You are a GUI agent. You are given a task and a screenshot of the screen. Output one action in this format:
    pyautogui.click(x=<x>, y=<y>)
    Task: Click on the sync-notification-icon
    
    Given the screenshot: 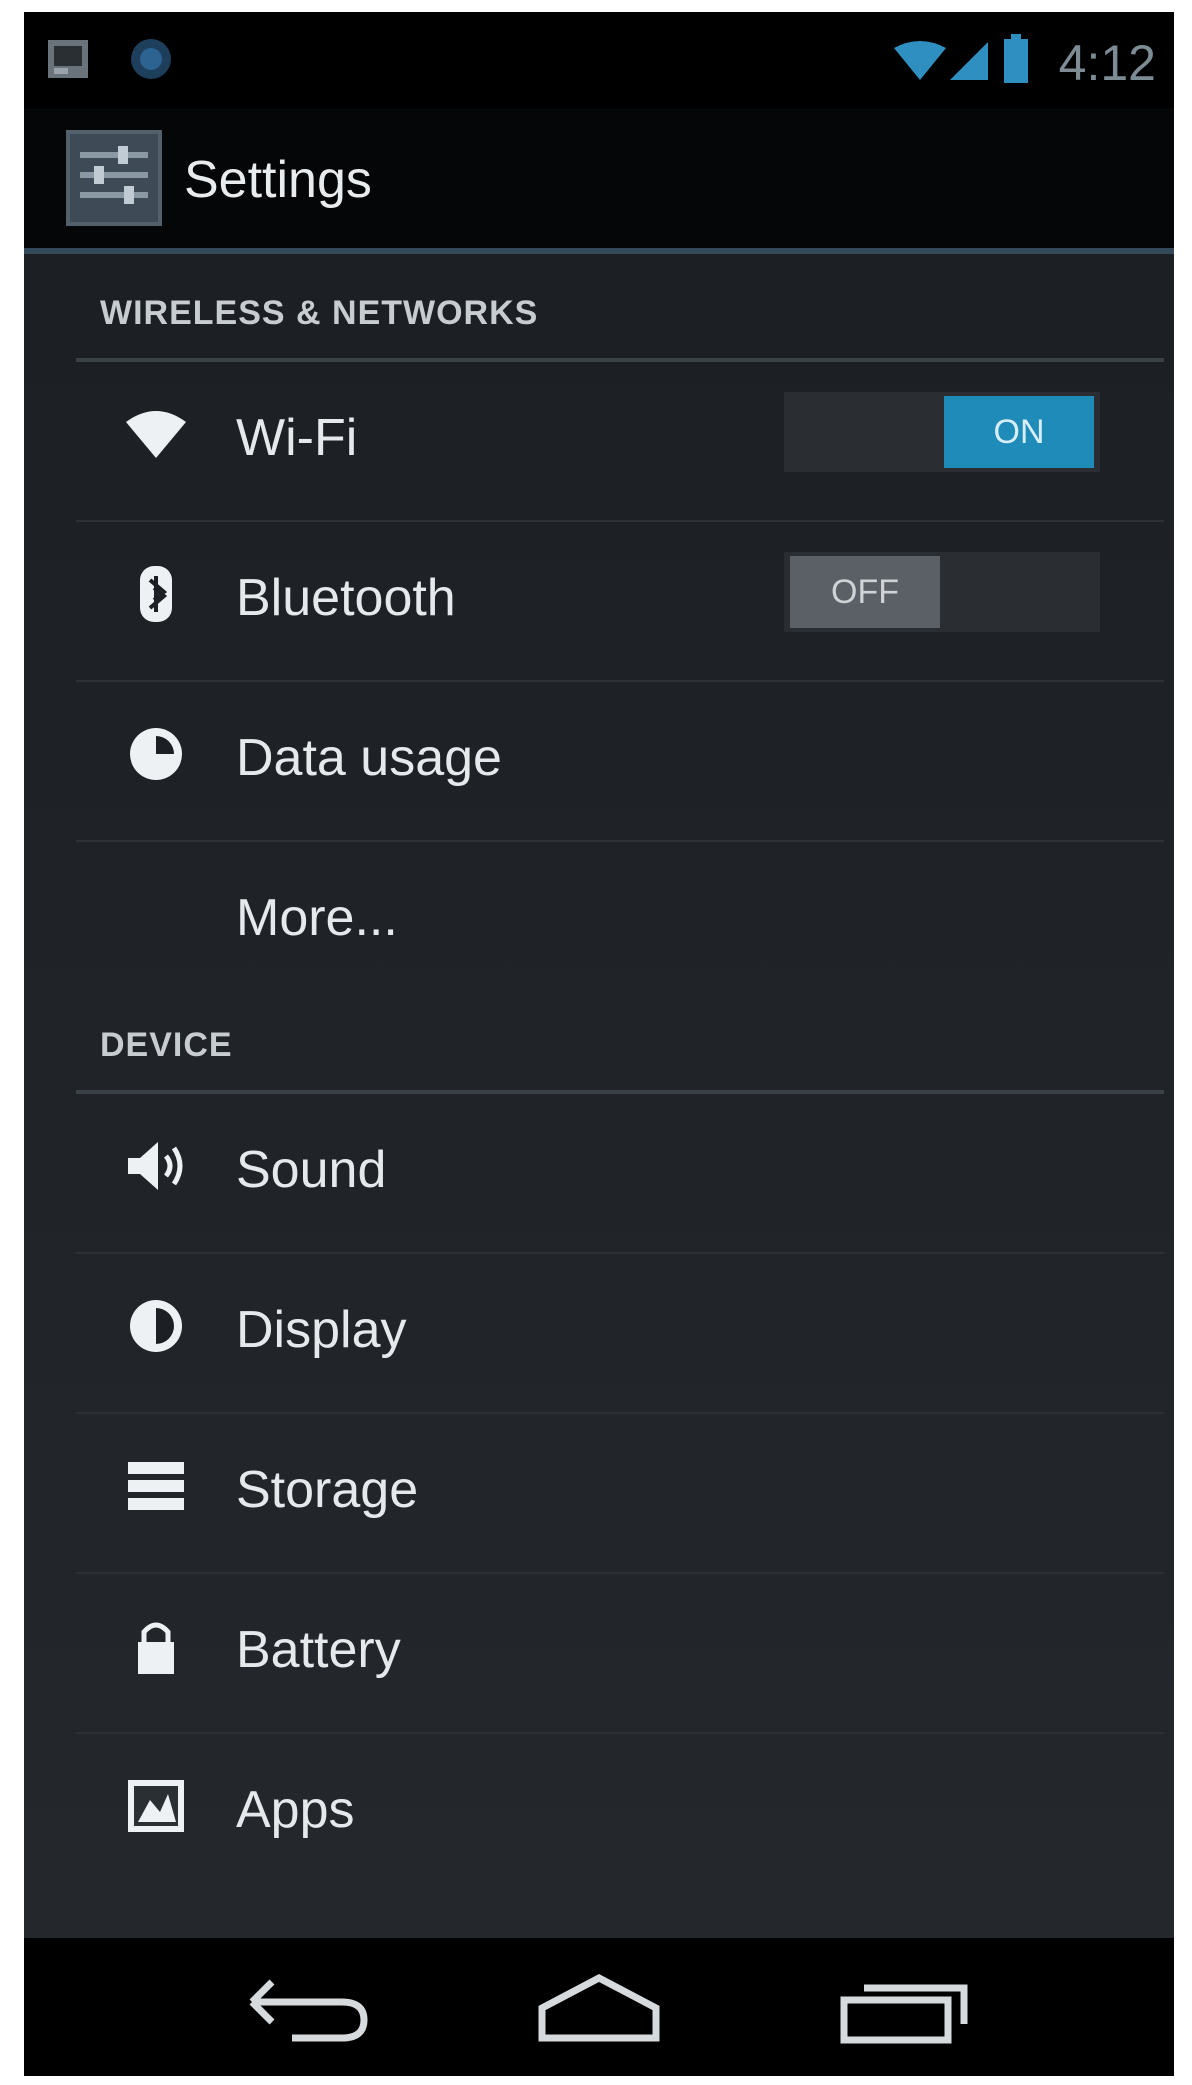 What is the action you would take?
    pyautogui.click(x=151, y=59)
    